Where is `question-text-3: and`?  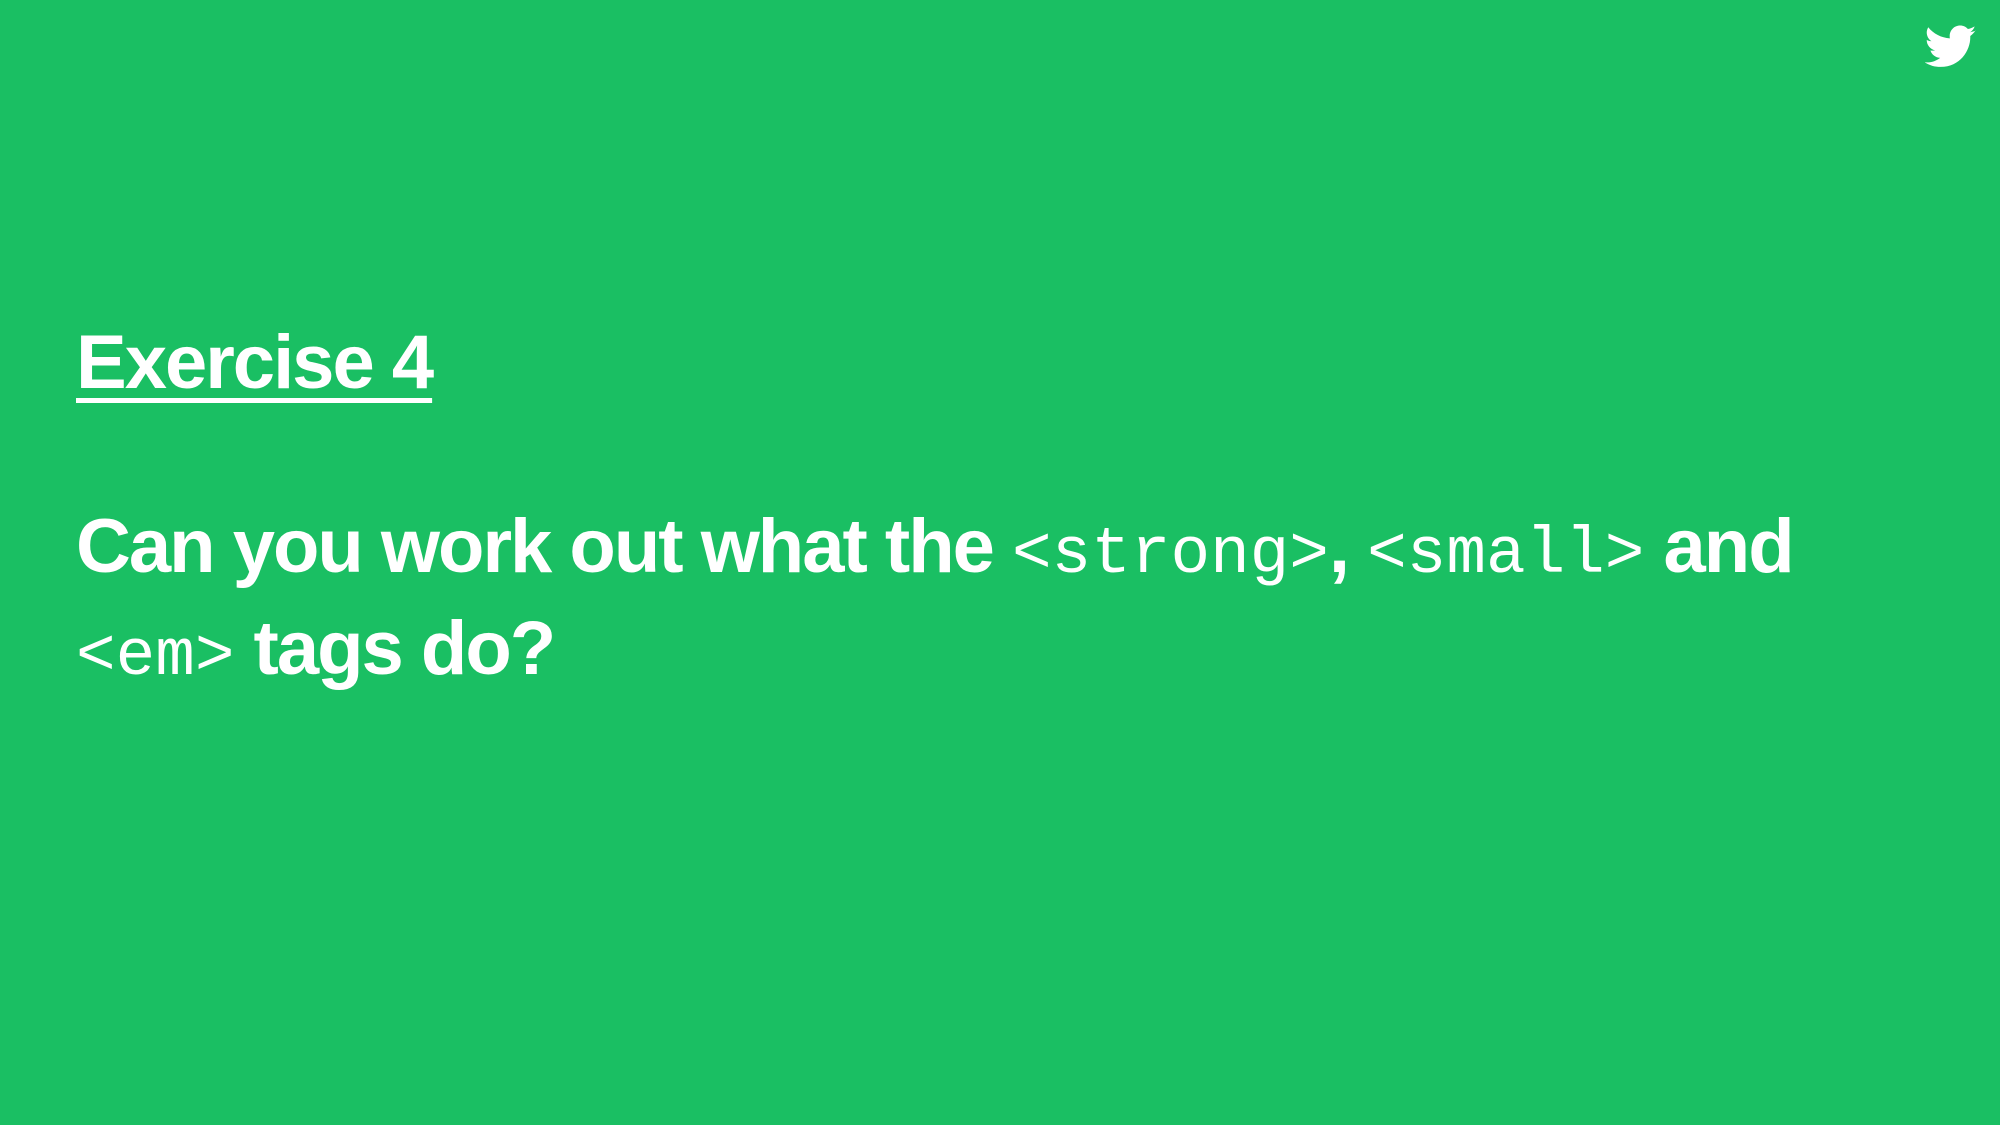 question-text-3: and is located at coordinates (1719, 546).